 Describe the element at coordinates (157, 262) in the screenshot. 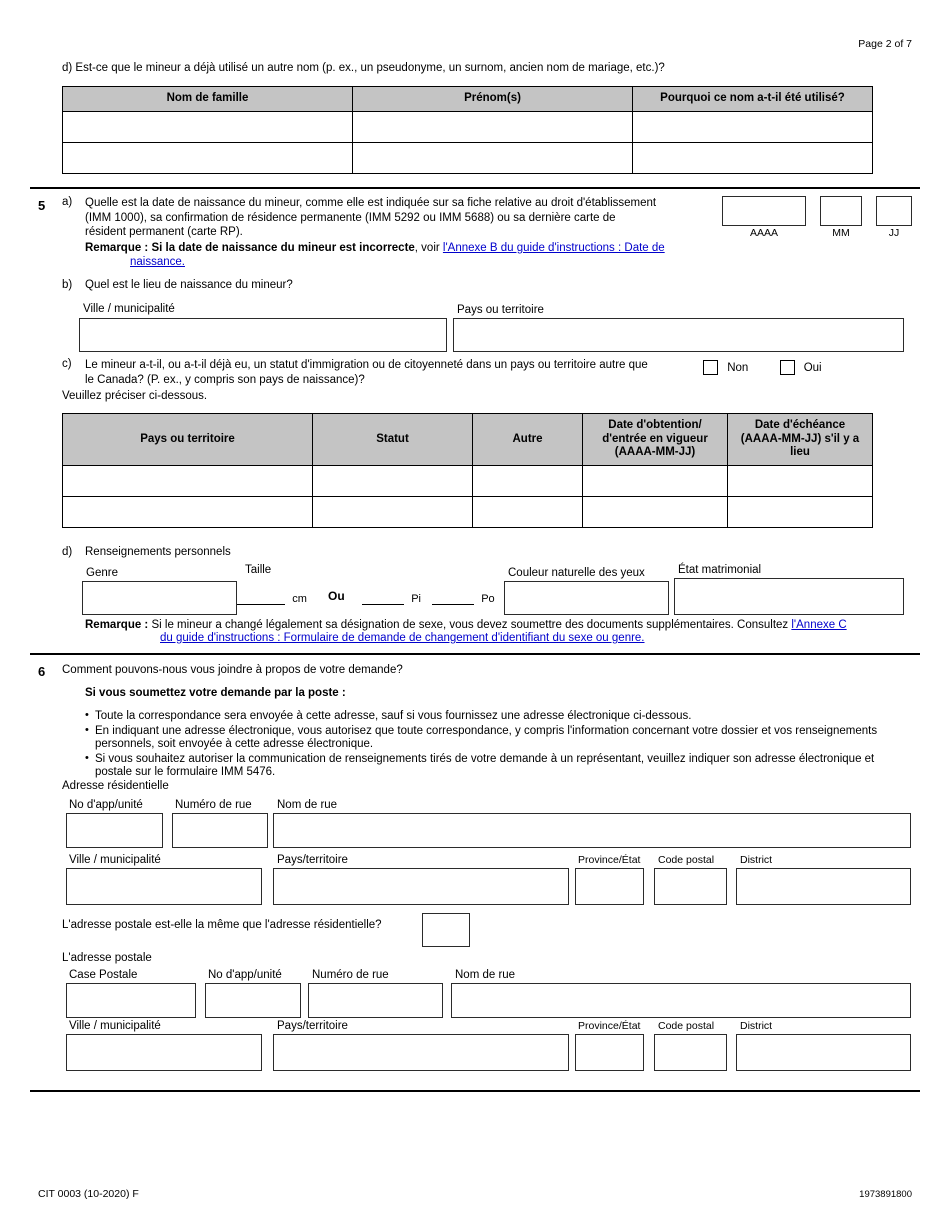

I see `annexe-b-link-cont: naissance.` at that location.